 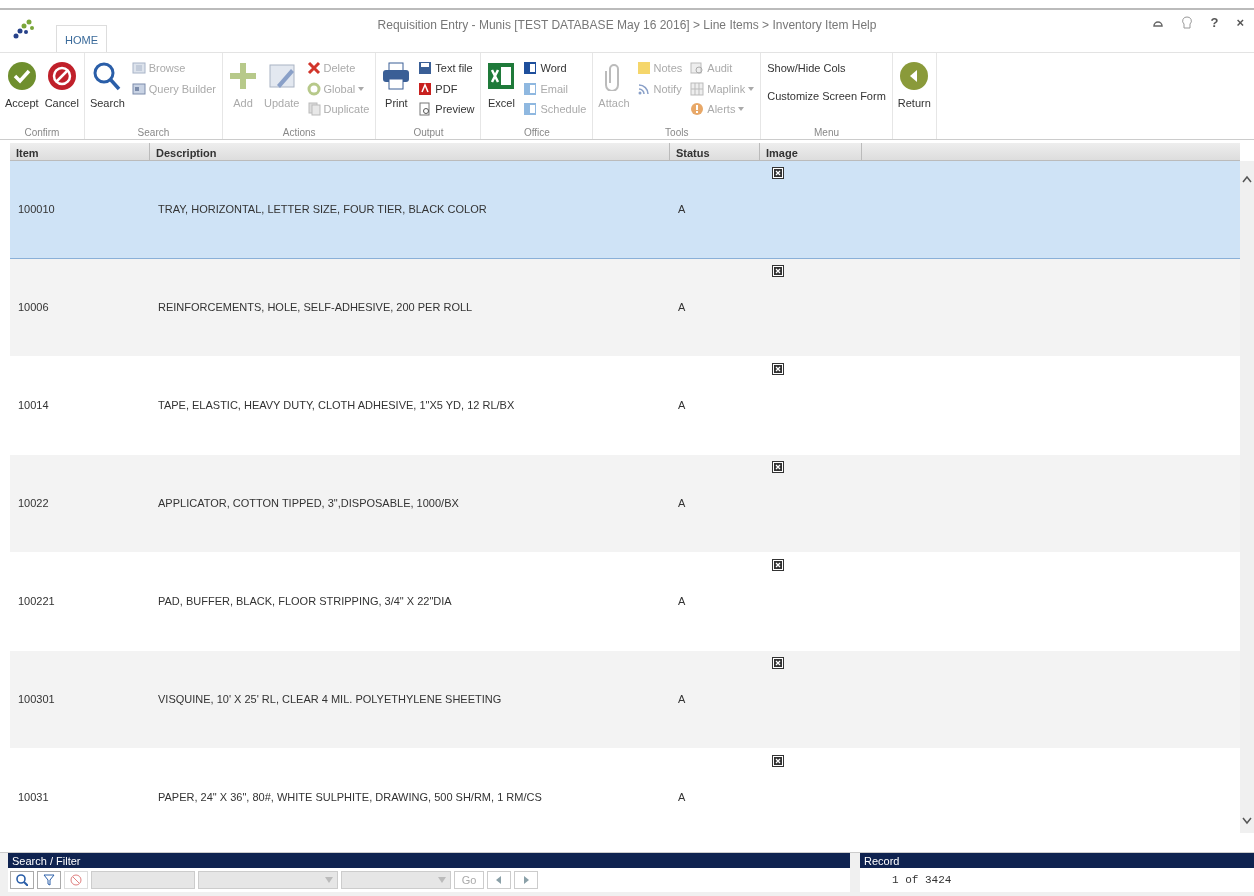 What do you see at coordinates (322, 209) in the screenshot?
I see `table-cell-text: TRAY, HORIZONTAL, LETTER SIZE, FOUR TIER, BLACK COLOR` at bounding box center [322, 209].